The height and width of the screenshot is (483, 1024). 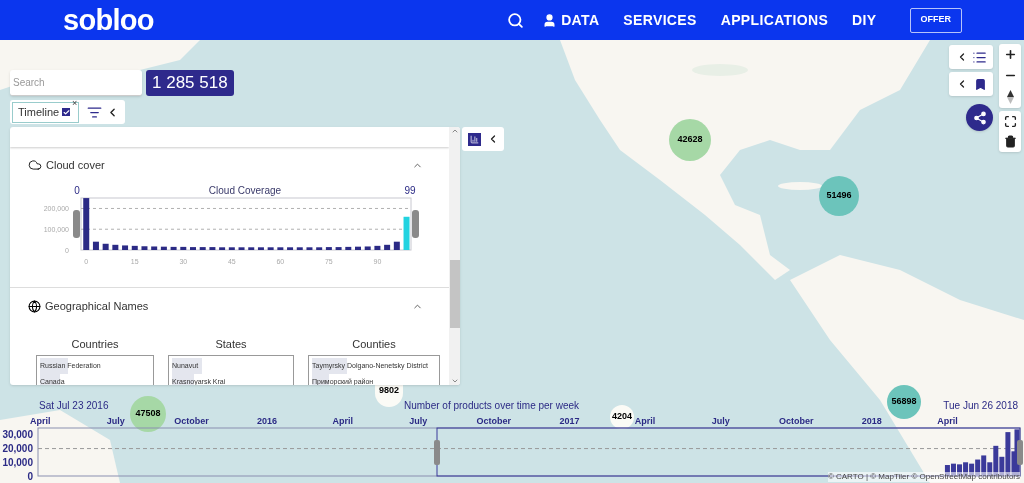 What do you see at coordinates (980, 84) in the screenshot?
I see `bookmark-icon` at bounding box center [980, 84].